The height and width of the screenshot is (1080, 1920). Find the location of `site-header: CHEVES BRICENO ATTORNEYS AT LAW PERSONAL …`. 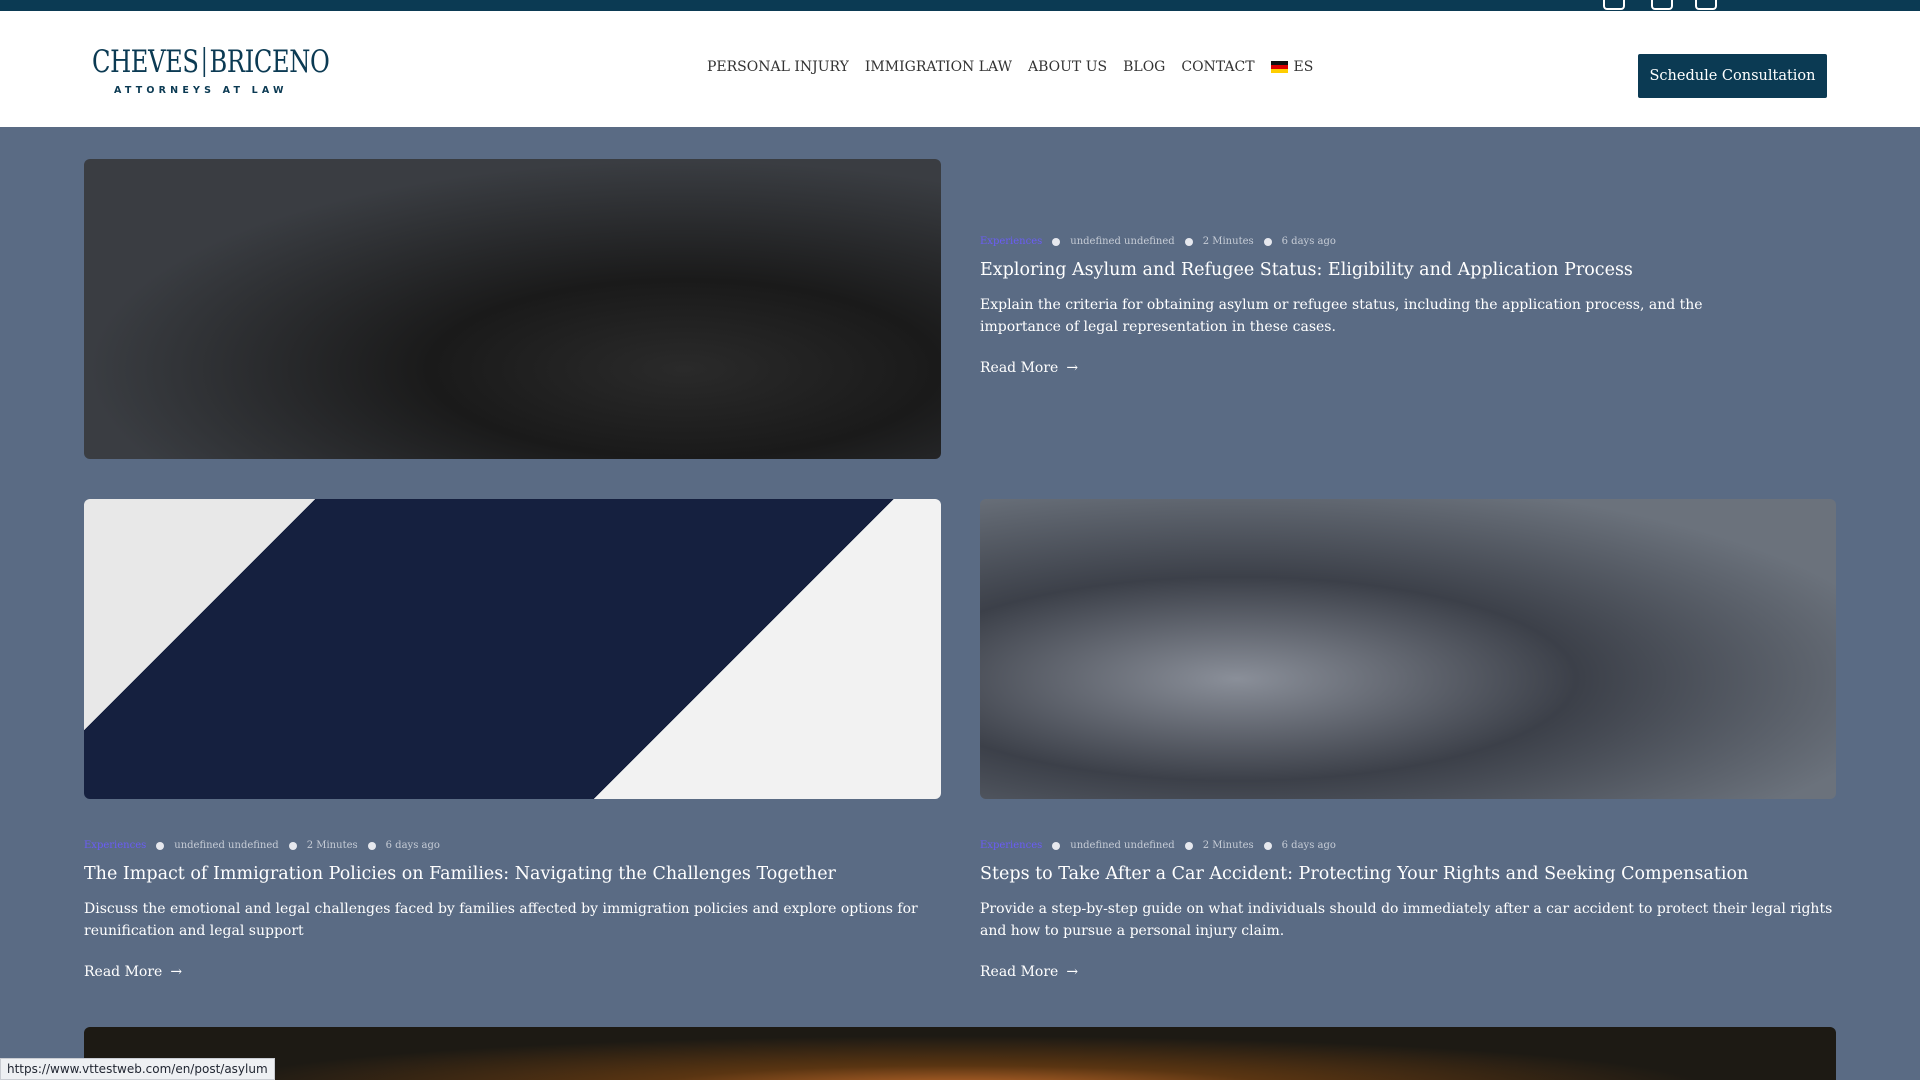

site-header: CHEVES BRICENO ATTORNEYS AT LAW PERSONAL … is located at coordinates (960, 69).